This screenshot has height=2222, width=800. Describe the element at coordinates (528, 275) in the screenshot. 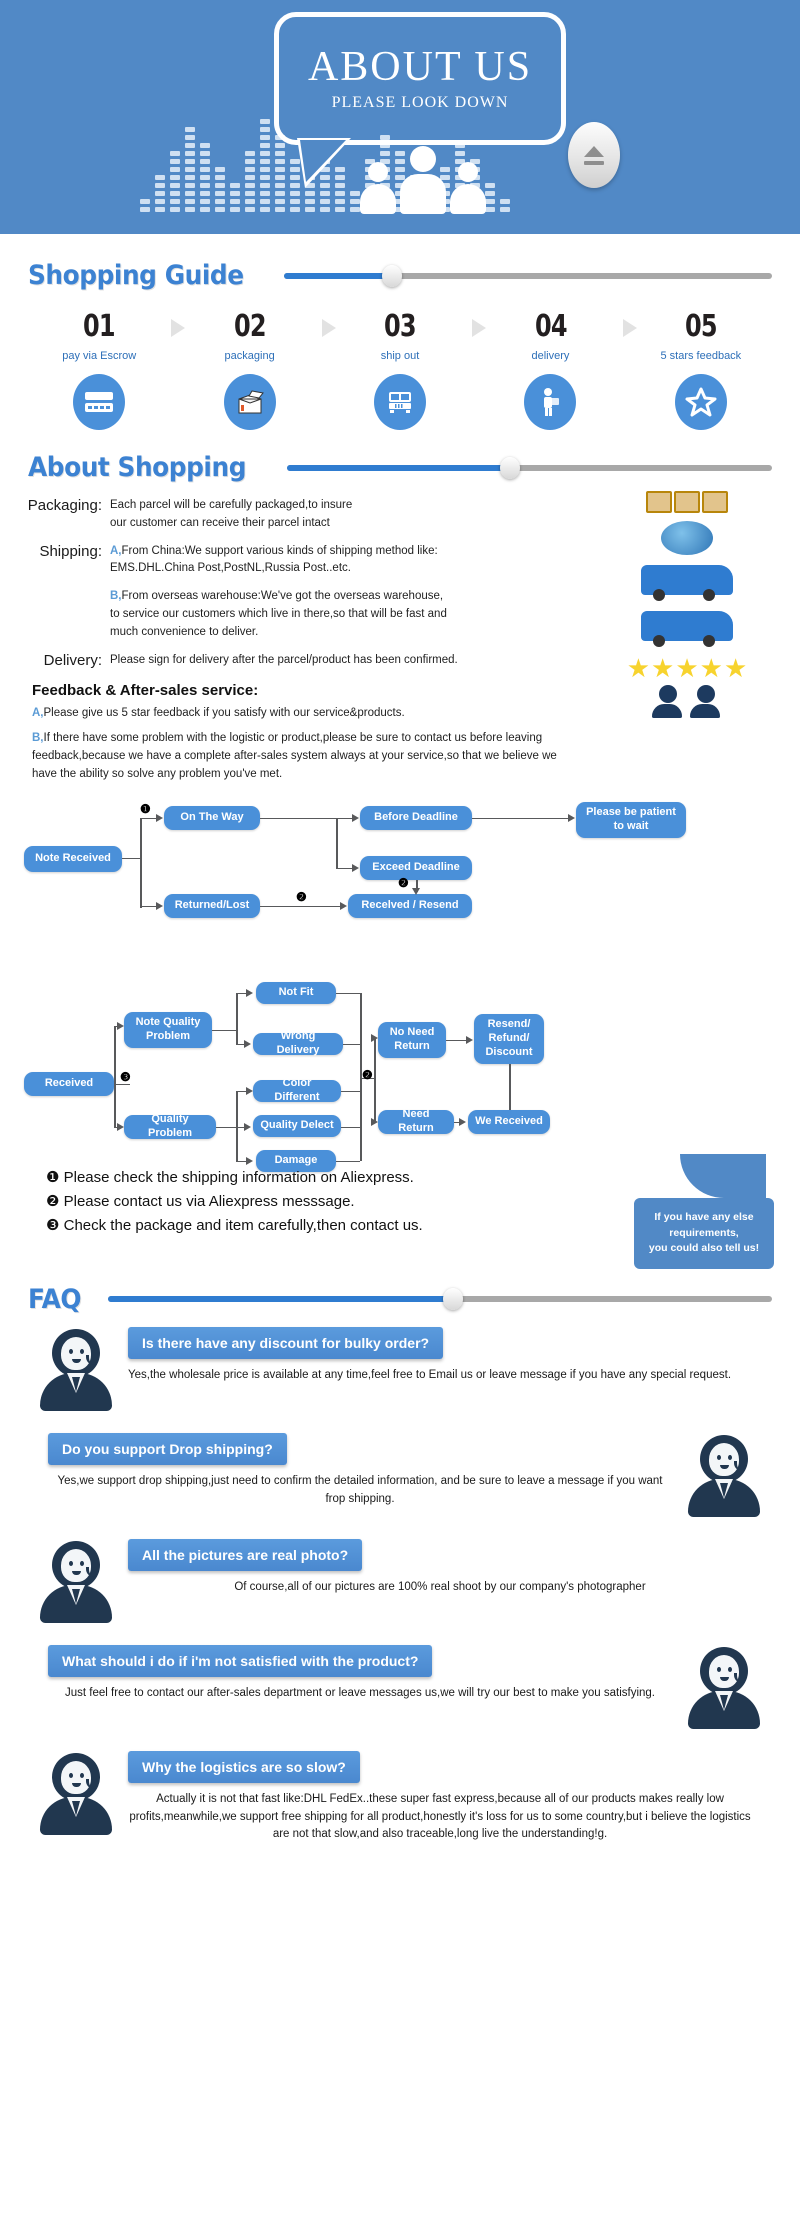

I see `shopping-guide-slider` at that location.